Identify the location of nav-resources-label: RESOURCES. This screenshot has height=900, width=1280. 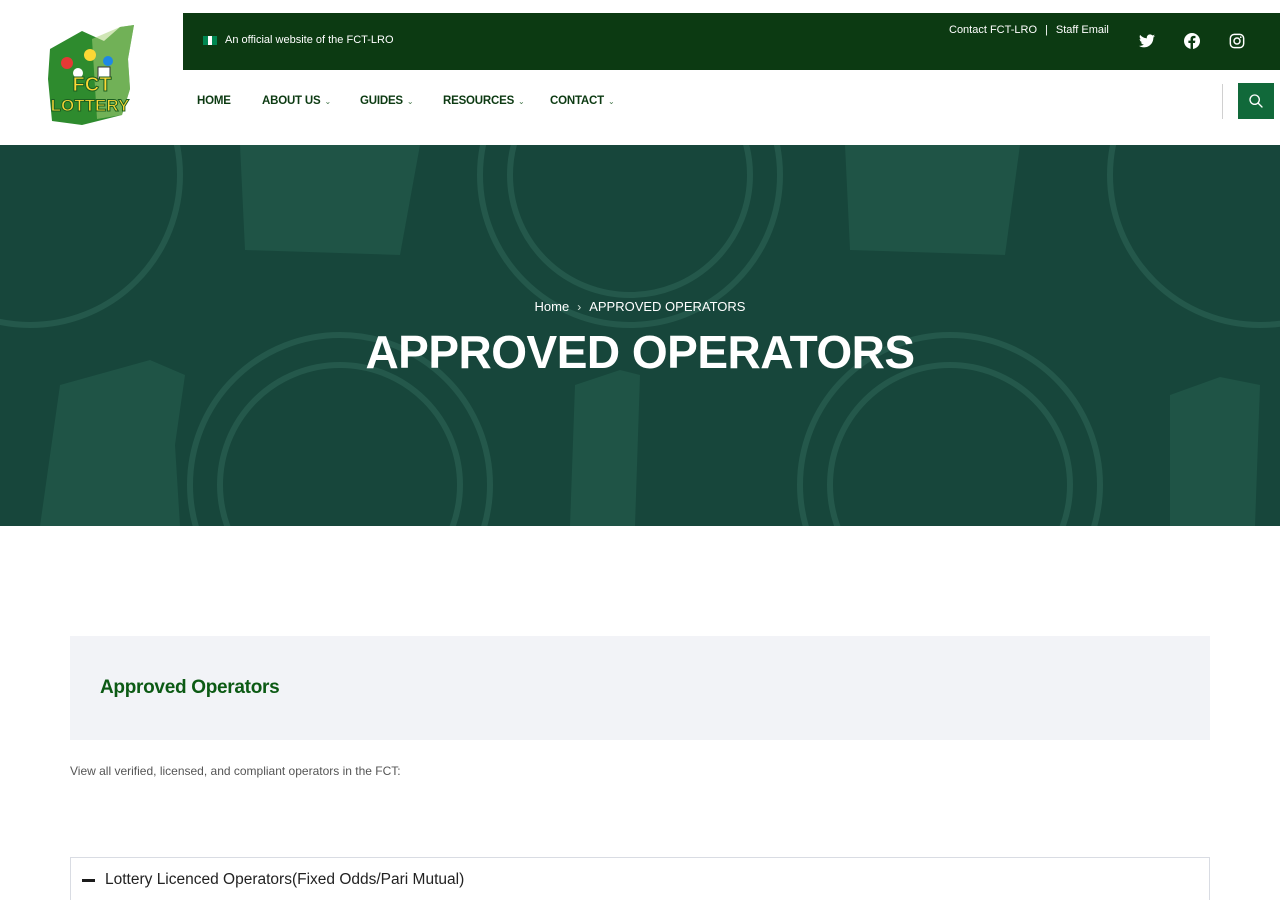
(479, 101).